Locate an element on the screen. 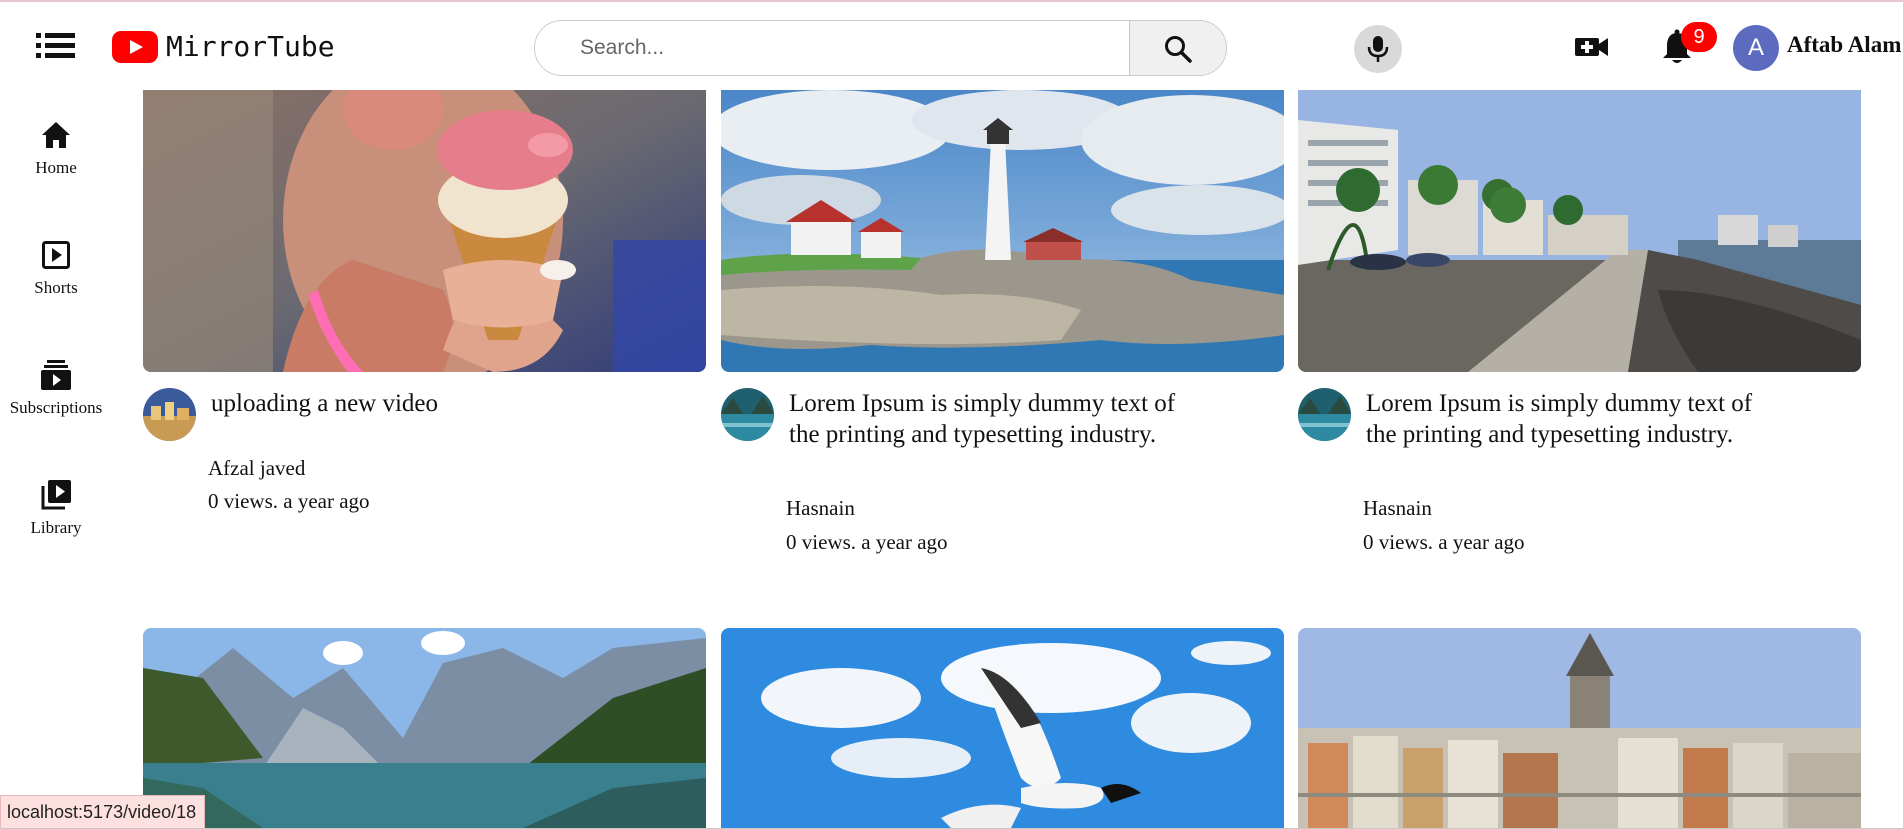  notification-count-badge: 9 is located at coordinates (1699, 37).